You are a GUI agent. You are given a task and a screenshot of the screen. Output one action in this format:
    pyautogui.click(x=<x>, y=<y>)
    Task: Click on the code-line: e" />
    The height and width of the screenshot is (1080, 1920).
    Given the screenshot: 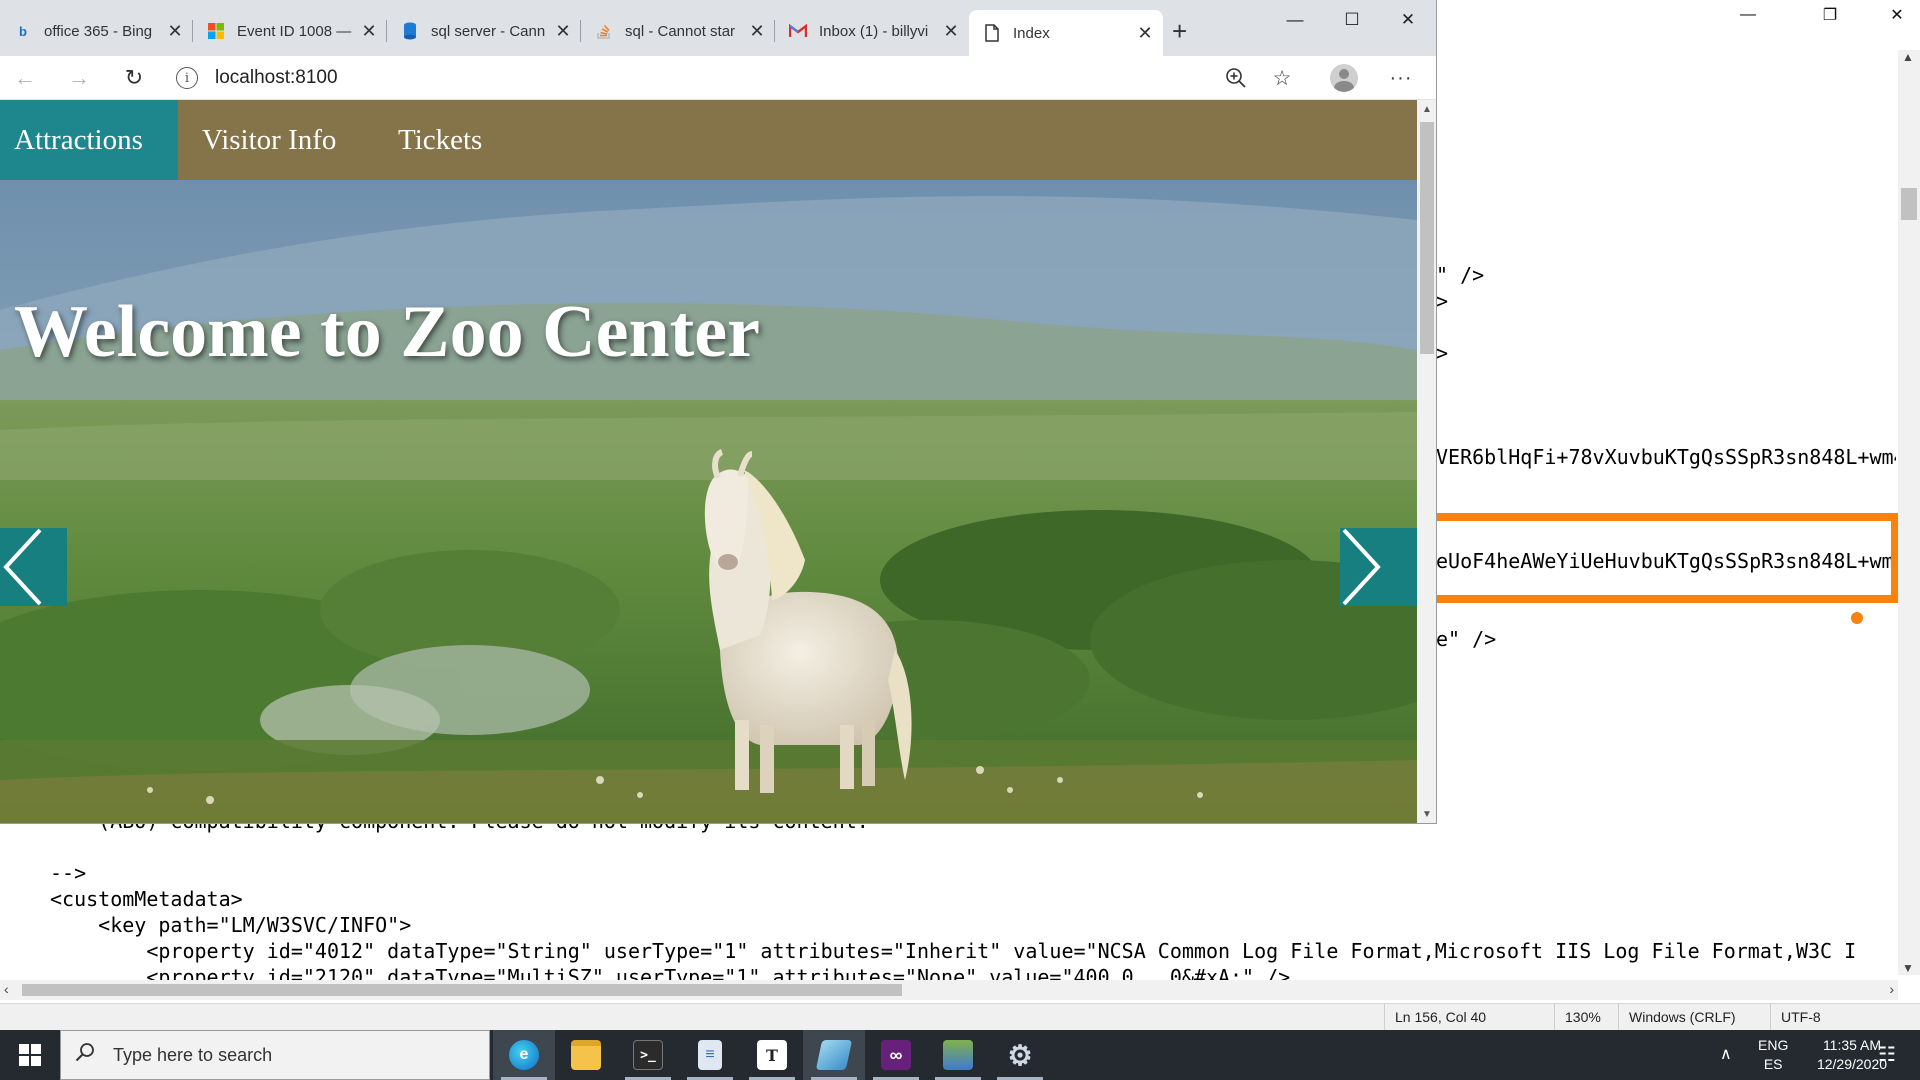 What is the action you would take?
    pyautogui.click(x=1466, y=639)
    